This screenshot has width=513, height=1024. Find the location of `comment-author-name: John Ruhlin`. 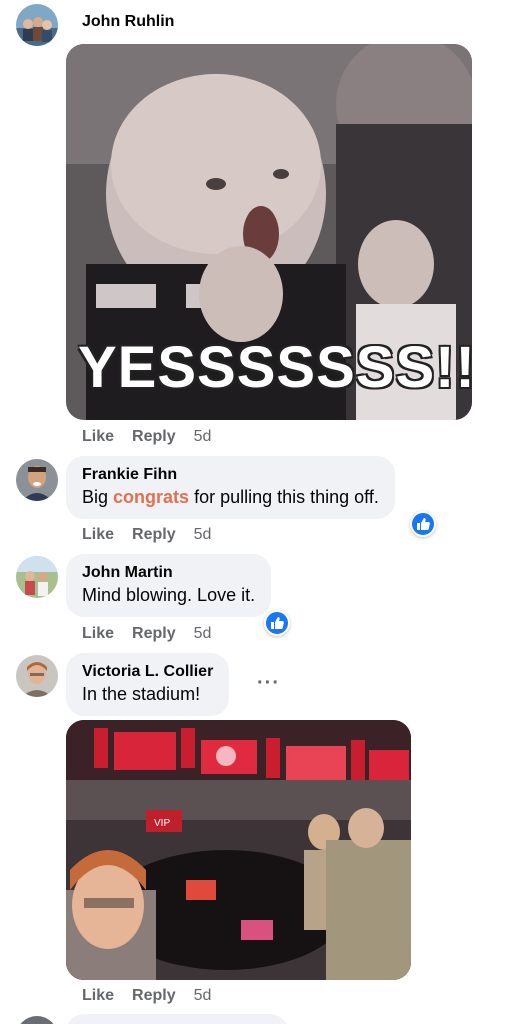

comment-author-name: John Ruhlin is located at coordinates (128, 22).